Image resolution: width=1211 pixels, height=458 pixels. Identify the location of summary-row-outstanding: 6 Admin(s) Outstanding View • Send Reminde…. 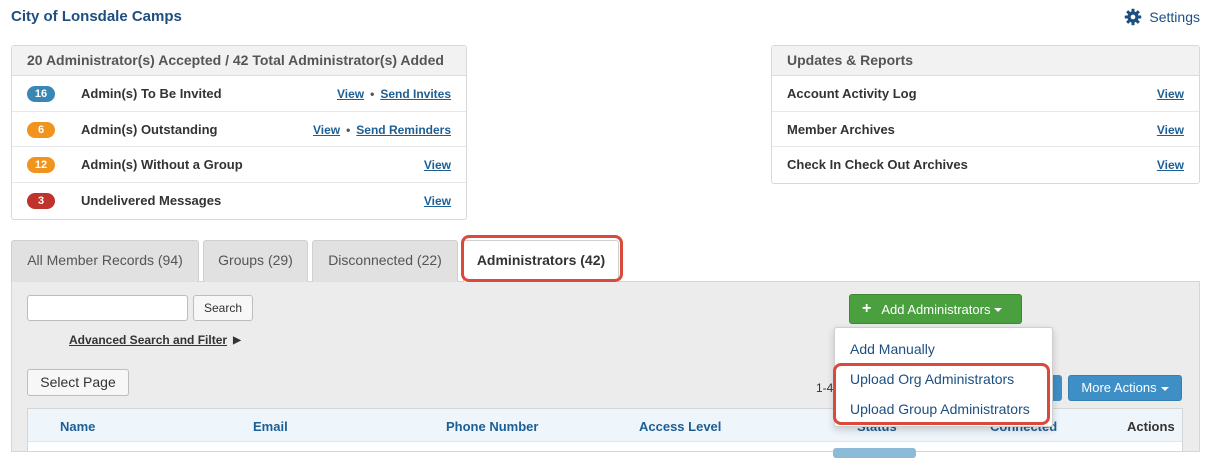
(239, 129).